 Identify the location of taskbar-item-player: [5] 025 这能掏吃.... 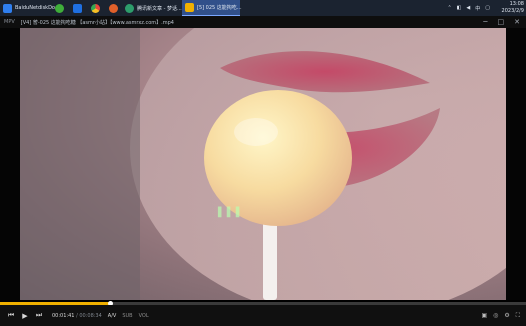
(212, 8).